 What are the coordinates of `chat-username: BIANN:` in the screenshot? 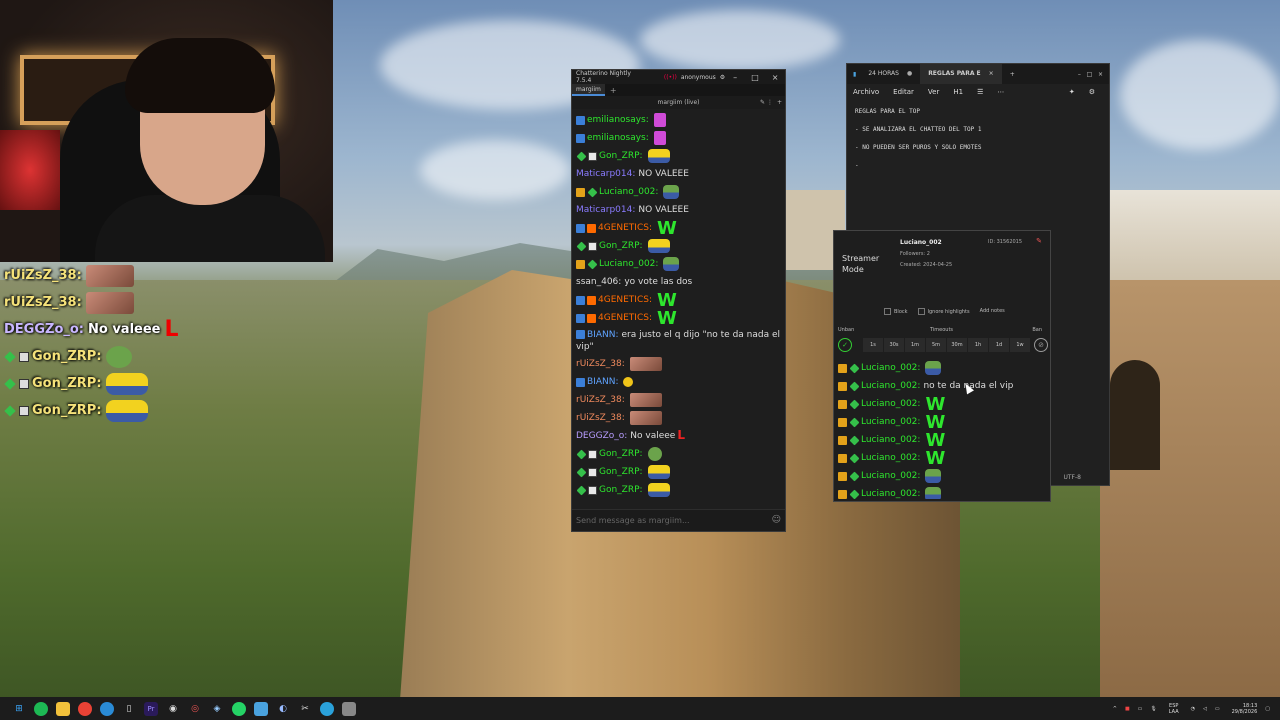 It's located at (602, 335).